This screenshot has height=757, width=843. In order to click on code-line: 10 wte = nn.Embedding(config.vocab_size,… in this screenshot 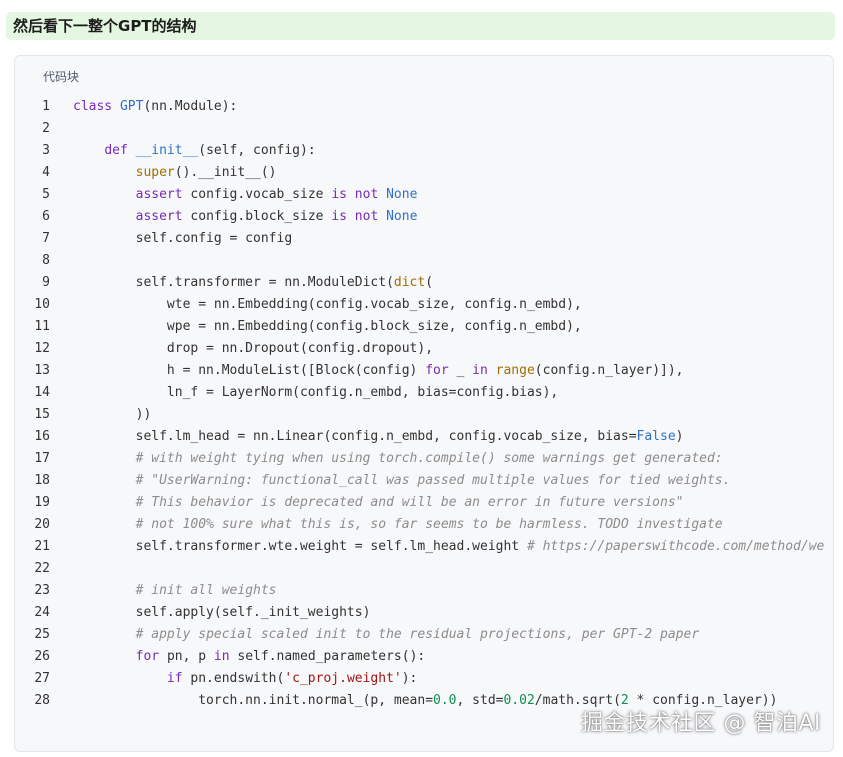, I will do `click(424, 305)`.